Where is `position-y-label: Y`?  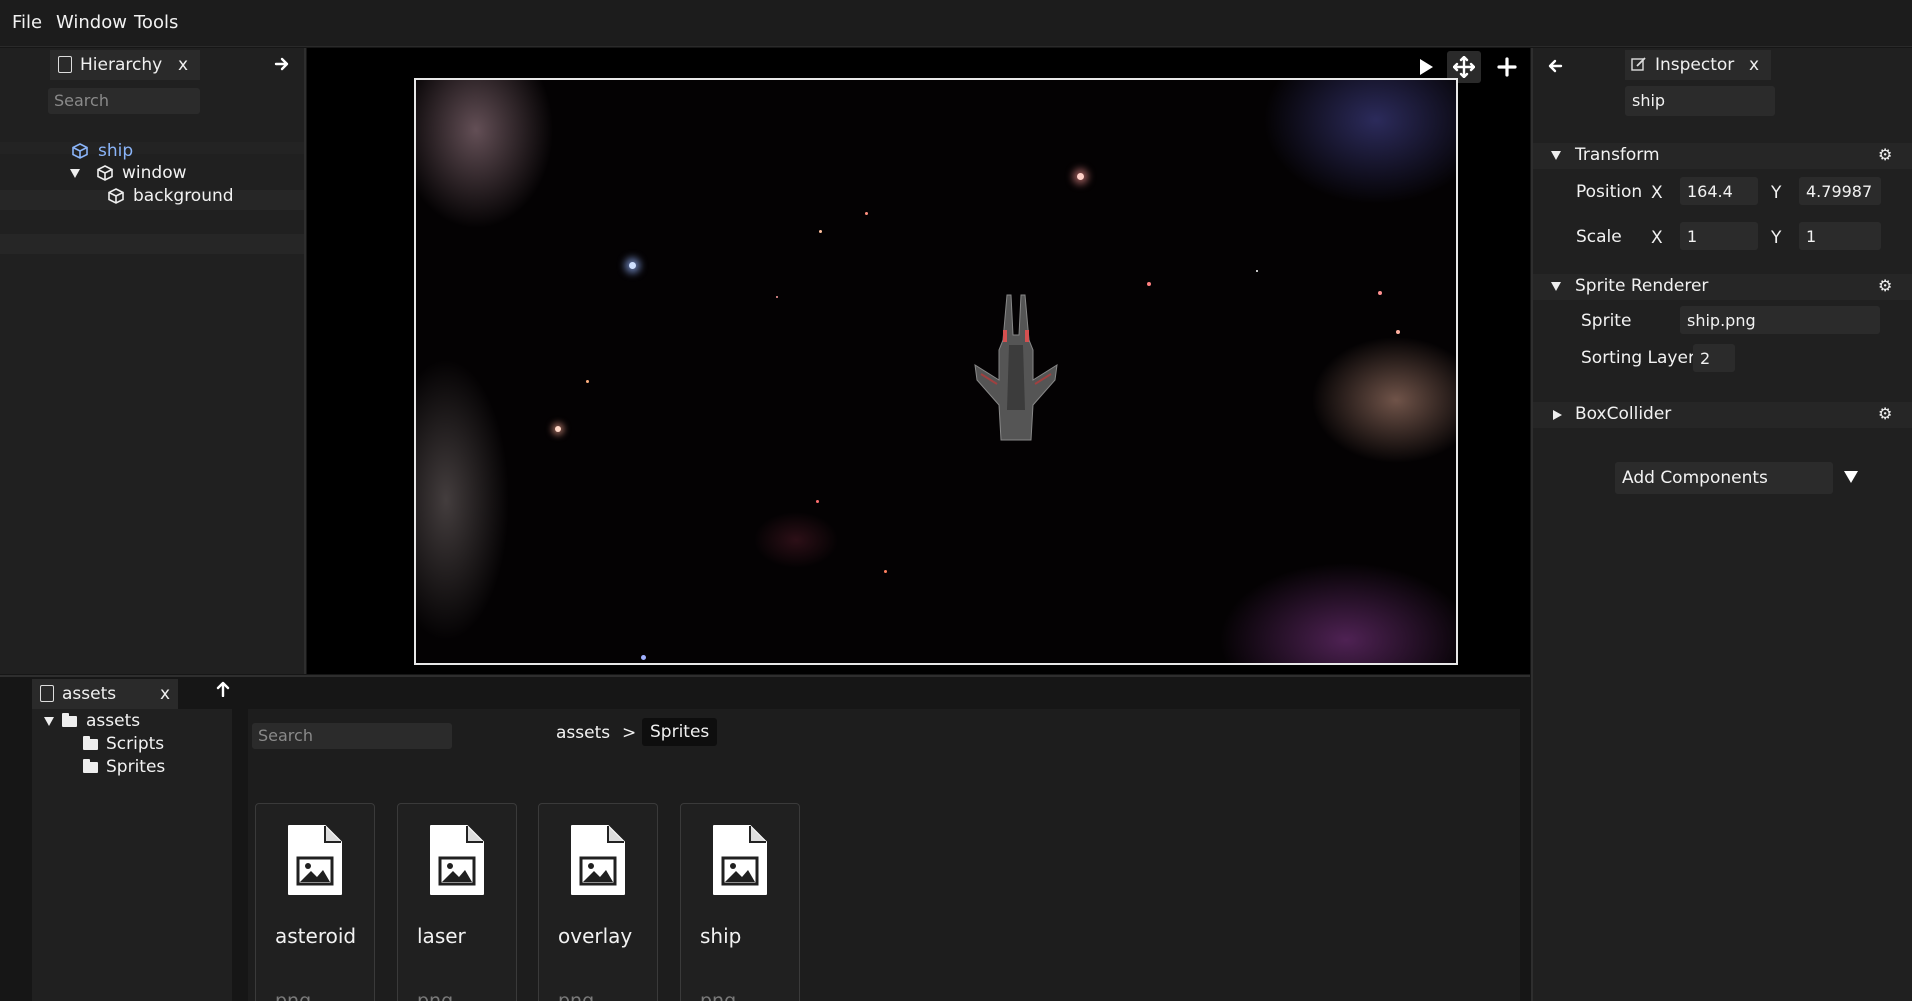
position-y-label: Y is located at coordinates (1776, 193).